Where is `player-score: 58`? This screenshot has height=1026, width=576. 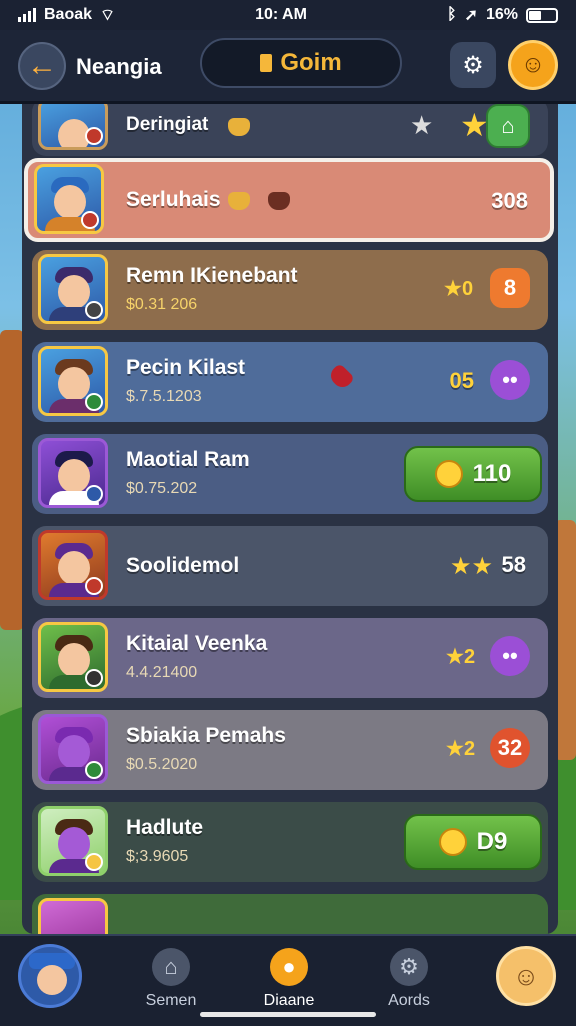 player-score: 58 is located at coordinates (513, 564).